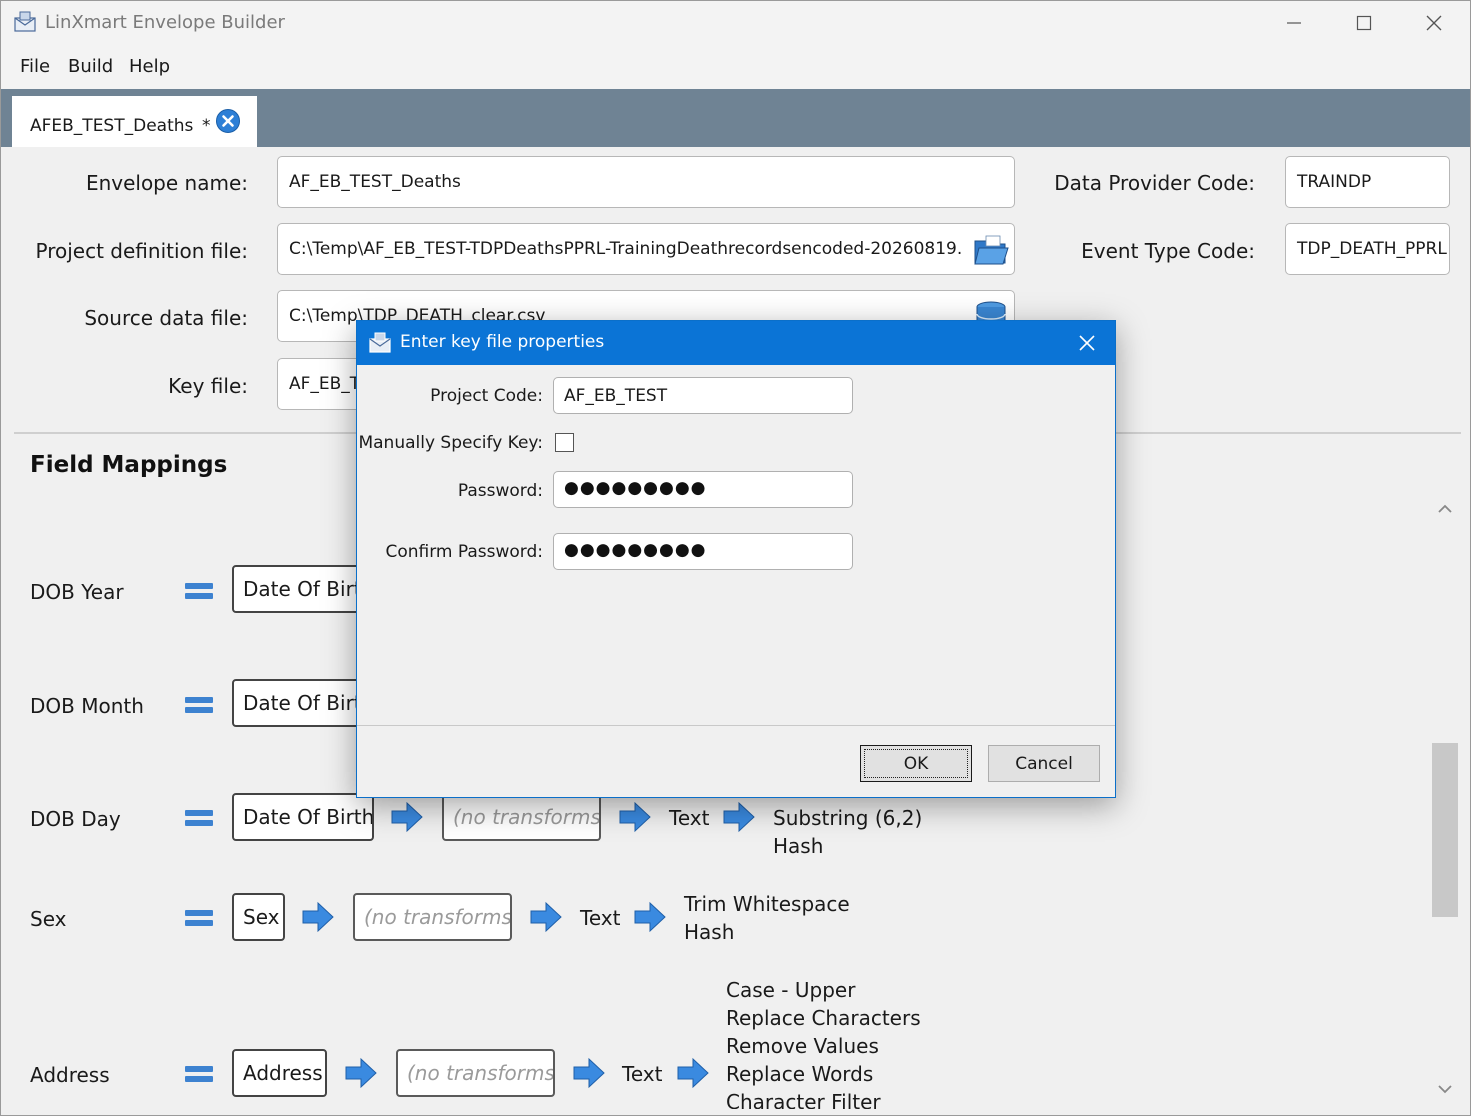  Describe the element at coordinates (1445, 1089) in the screenshot. I see `scroll-down-icon` at that location.